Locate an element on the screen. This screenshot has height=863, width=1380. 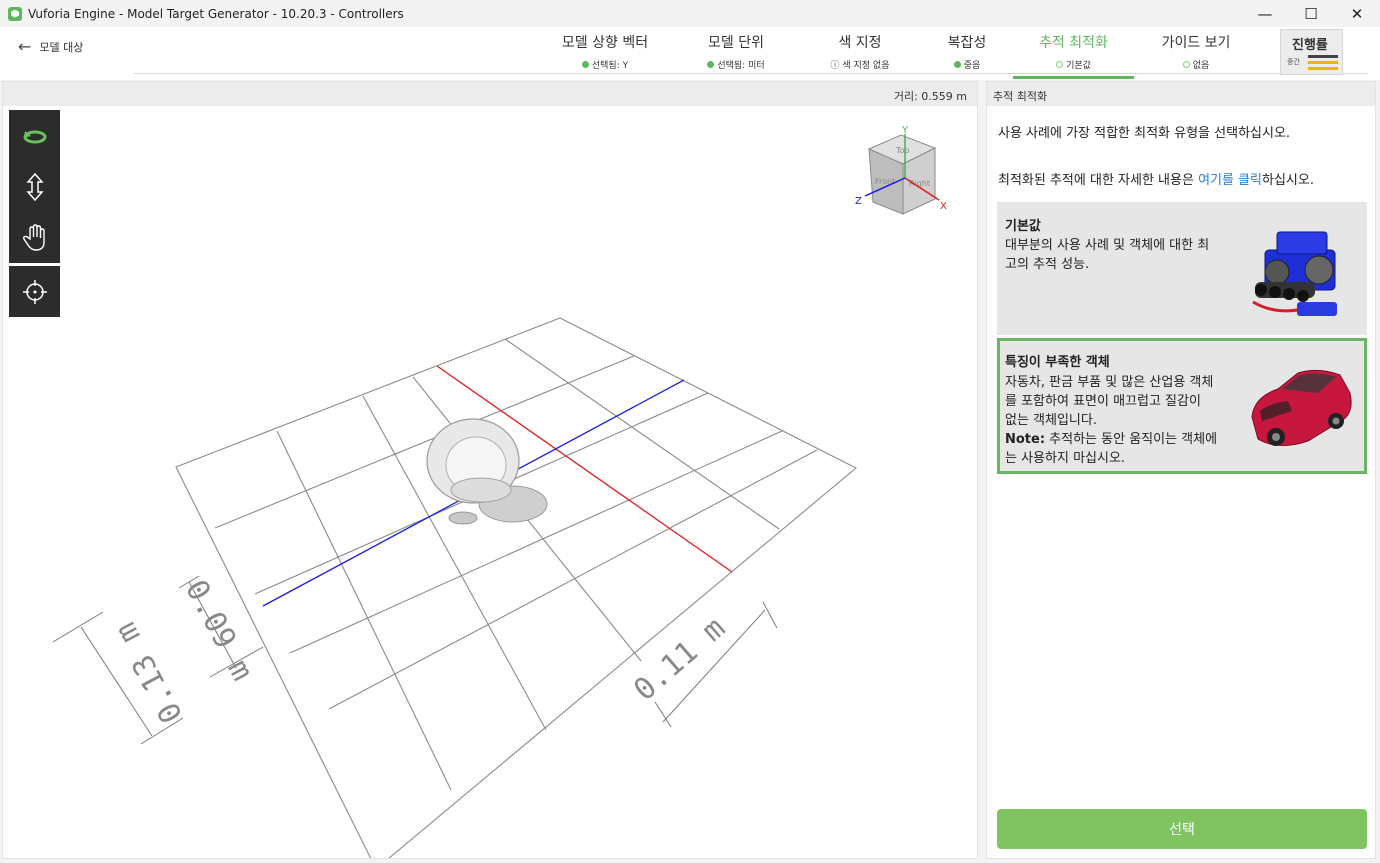
step-status: 중음 is located at coordinates (972, 66).